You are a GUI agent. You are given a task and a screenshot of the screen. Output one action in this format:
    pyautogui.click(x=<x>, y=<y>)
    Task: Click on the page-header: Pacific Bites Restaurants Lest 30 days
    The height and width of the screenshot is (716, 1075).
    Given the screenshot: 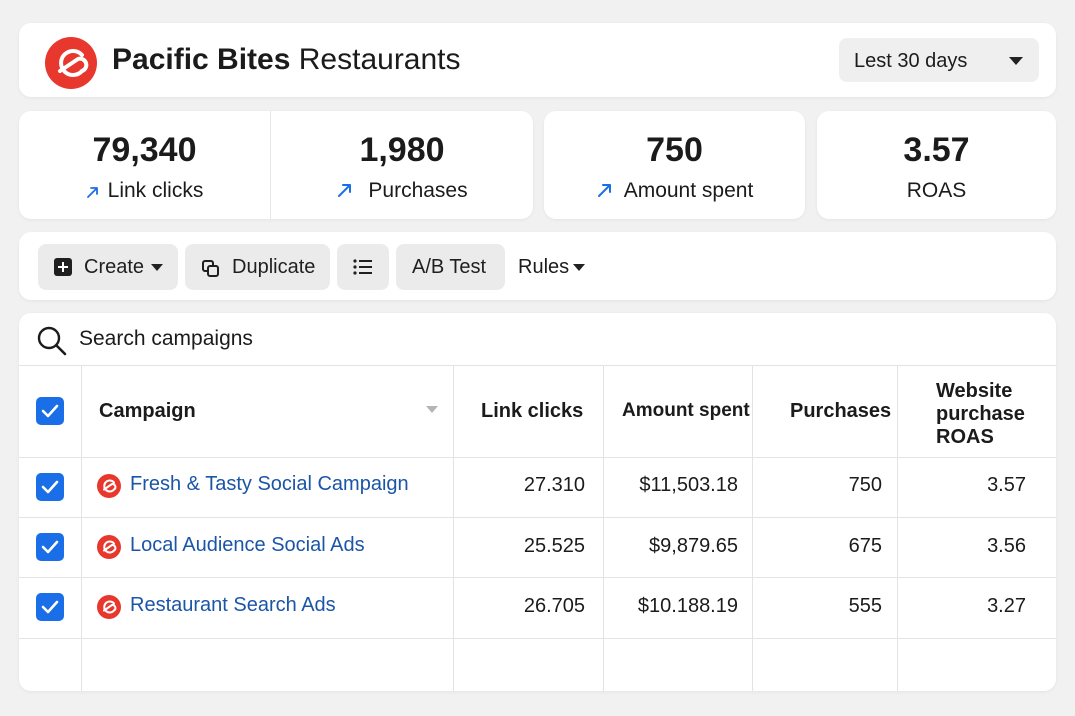 What is the action you would take?
    pyautogui.click(x=537, y=60)
    